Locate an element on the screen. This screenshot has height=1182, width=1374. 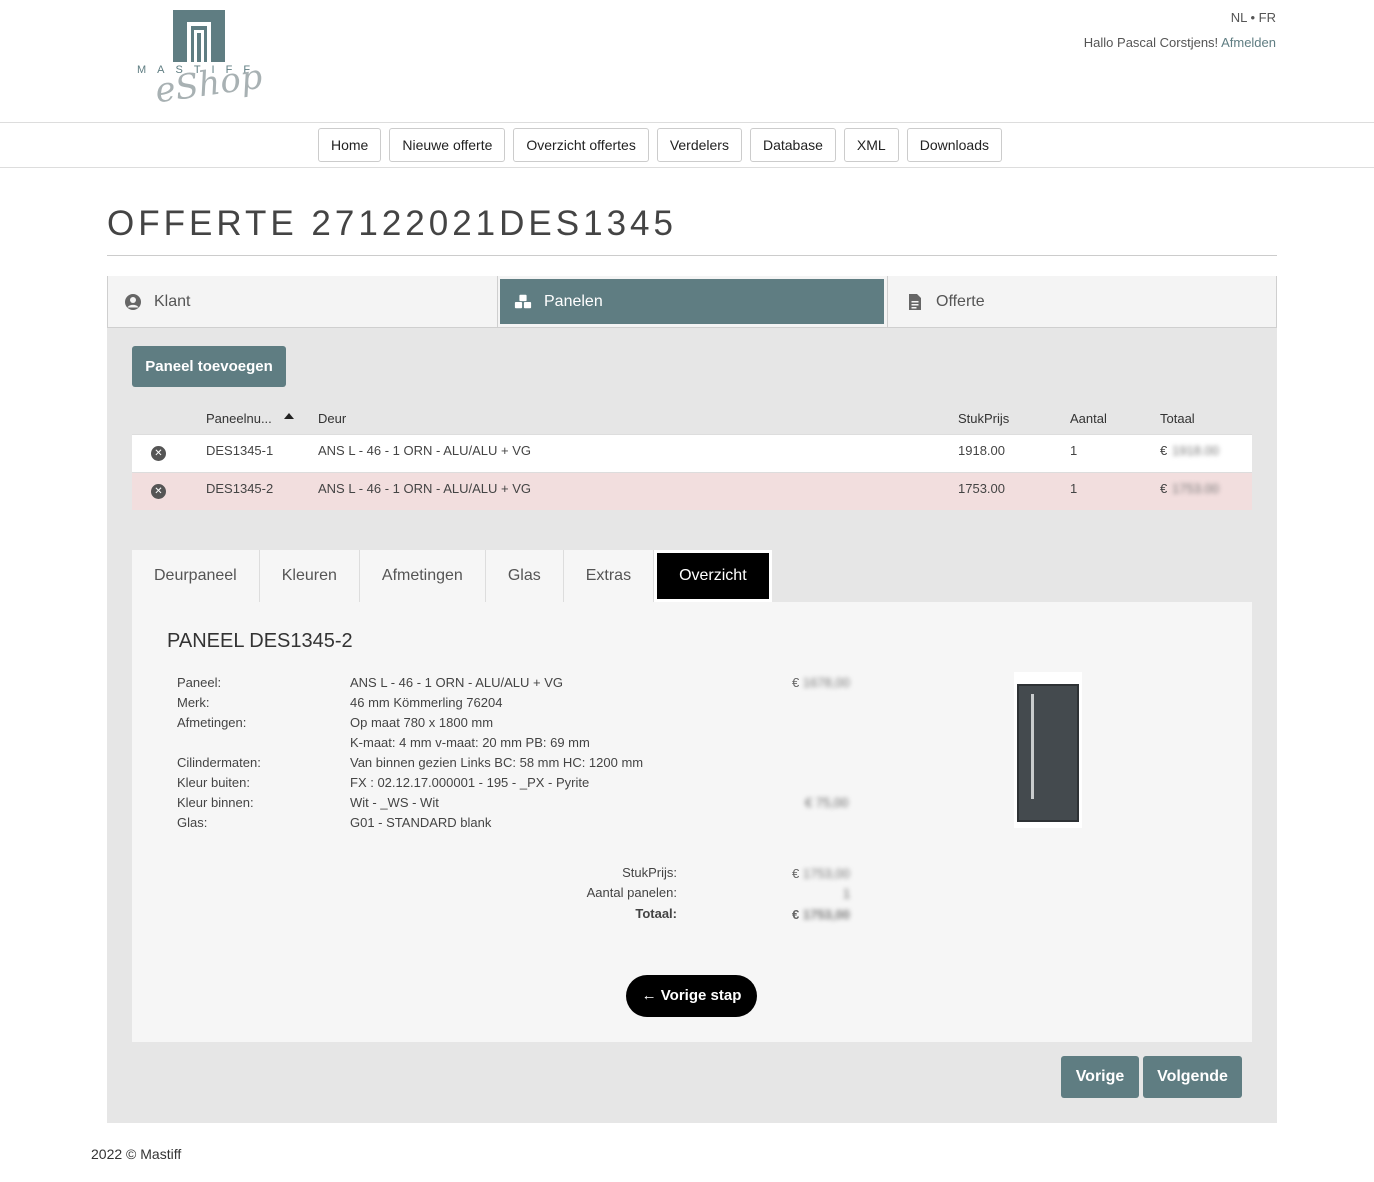
step-klant: Klant is located at coordinates (157, 301).